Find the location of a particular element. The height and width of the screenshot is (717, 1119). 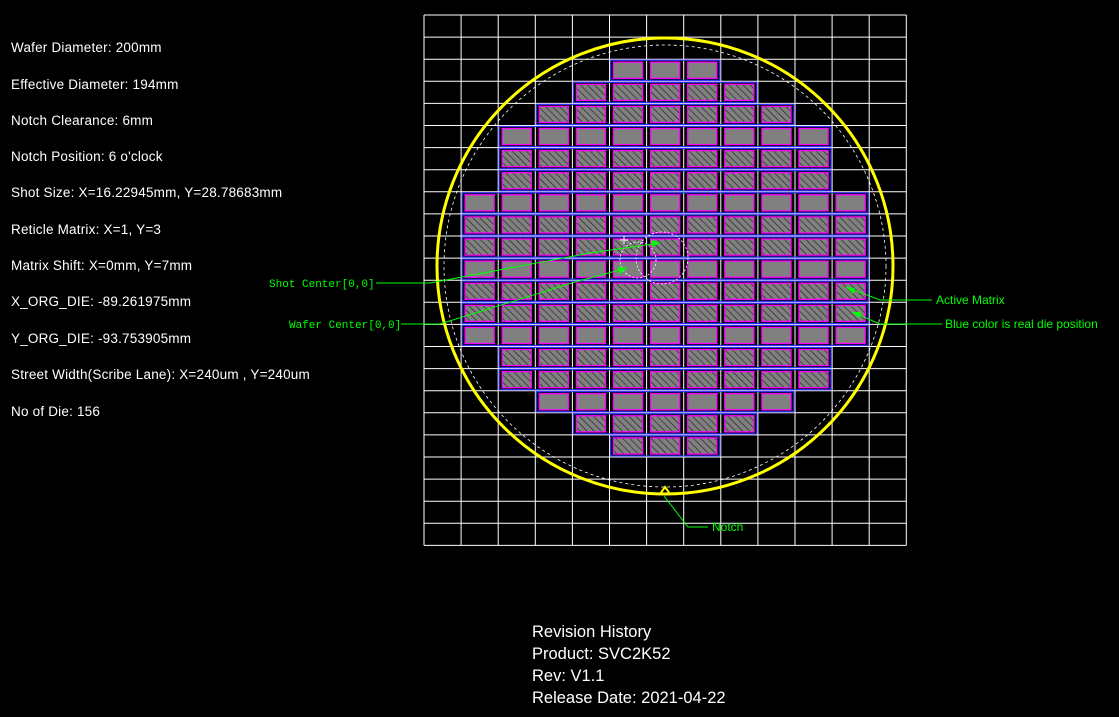

wafer-center-label: Wafer Center[0,0] is located at coordinates (345, 326).